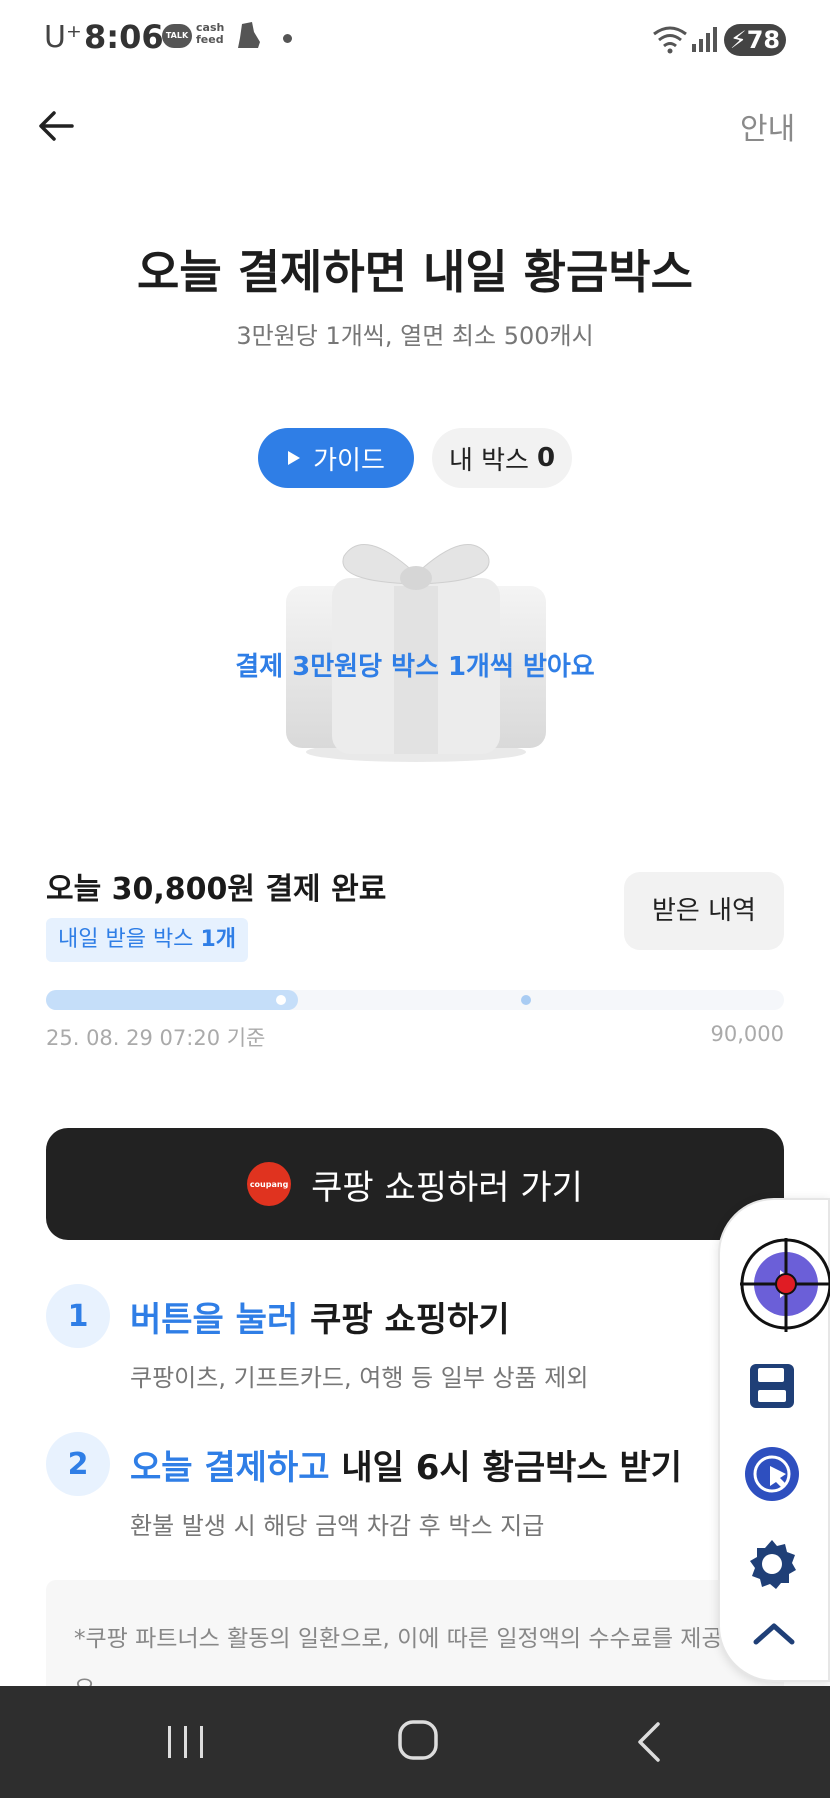 The height and width of the screenshot is (1798, 830). I want to click on page-title: 오늘 결제하면 내일 황금박스, so click(415, 272).